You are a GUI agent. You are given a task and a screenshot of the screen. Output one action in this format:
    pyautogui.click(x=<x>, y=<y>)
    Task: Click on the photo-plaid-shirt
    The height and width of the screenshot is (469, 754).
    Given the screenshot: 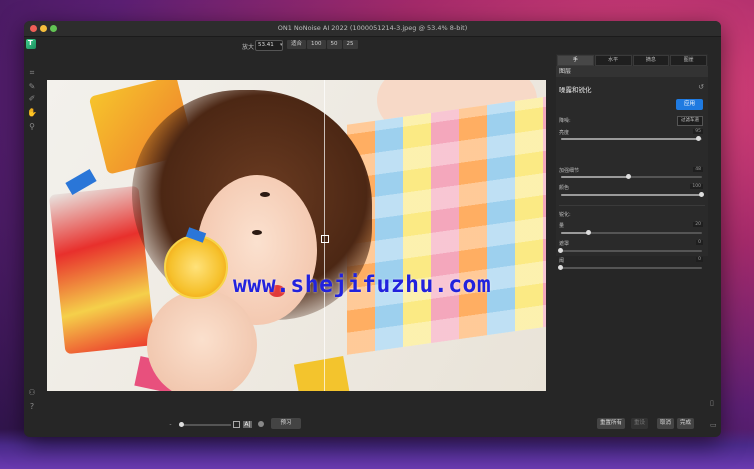 What is the action you would take?
    pyautogui.click(x=446, y=225)
    